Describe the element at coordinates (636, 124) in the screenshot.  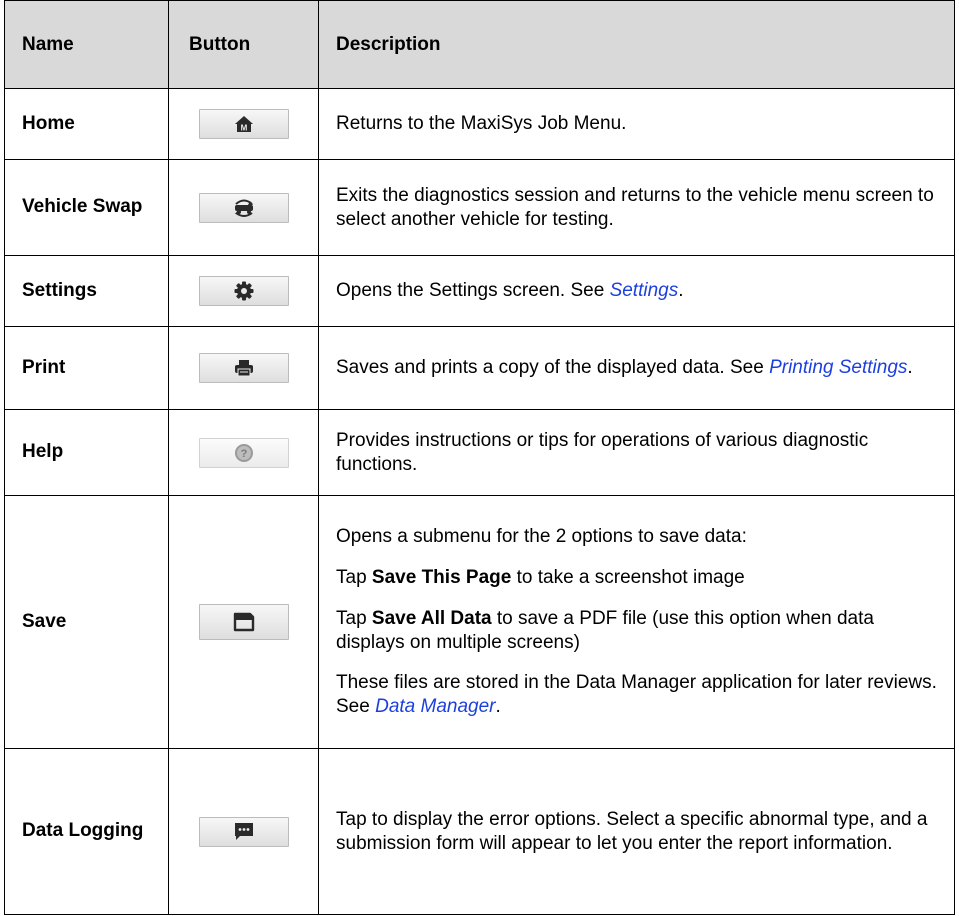
I see `row-description: Returns to the MaxiSys Job Menu.` at that location.